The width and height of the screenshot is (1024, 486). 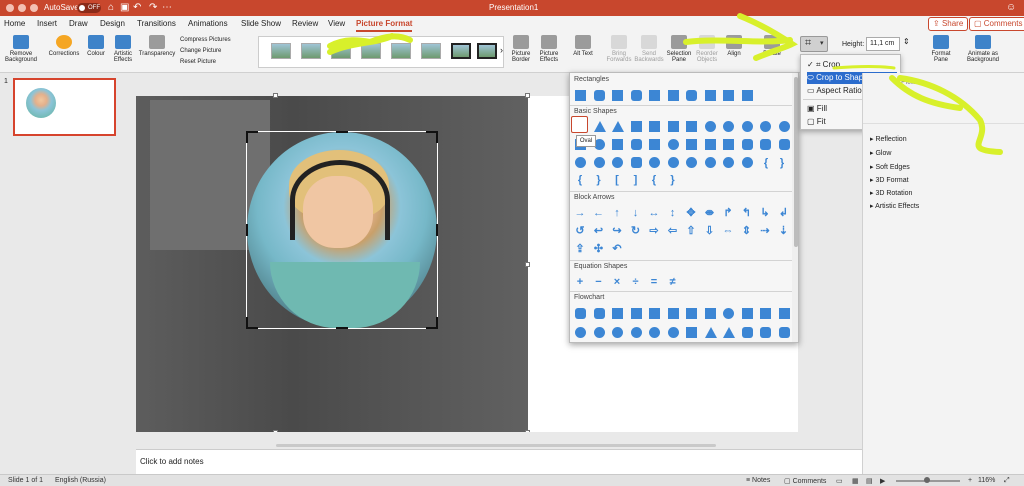 What do you see at coordinates (370, 44) in the screenshot?
I see `marker-stroke-gallery` at bounding box center [370, 44].